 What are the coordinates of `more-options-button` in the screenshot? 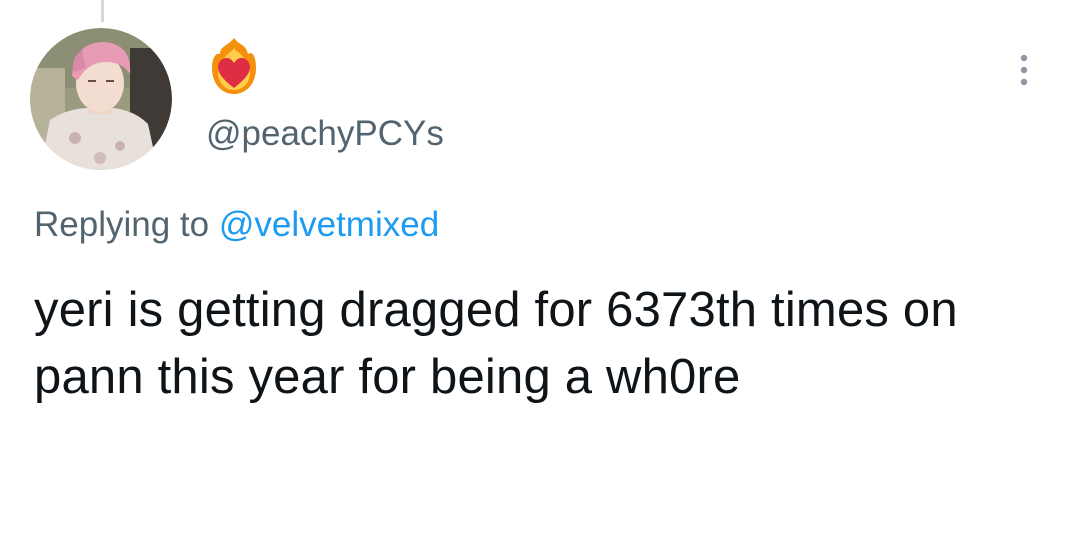 It's located at (1024, 70).